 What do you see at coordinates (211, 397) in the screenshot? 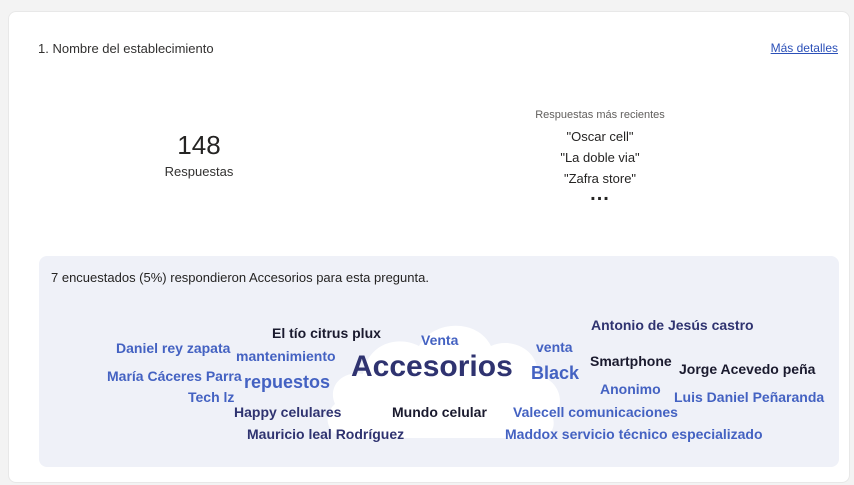
I see `cloud-word: Tech lz` at bounding box center [211, 397].